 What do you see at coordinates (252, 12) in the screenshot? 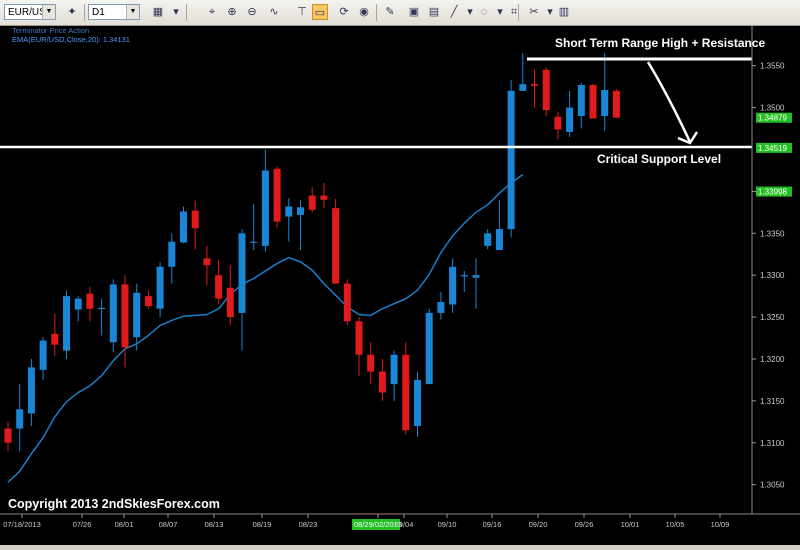
I see `zoom-out-icon: ⊖` at bounding box center [252, 12].